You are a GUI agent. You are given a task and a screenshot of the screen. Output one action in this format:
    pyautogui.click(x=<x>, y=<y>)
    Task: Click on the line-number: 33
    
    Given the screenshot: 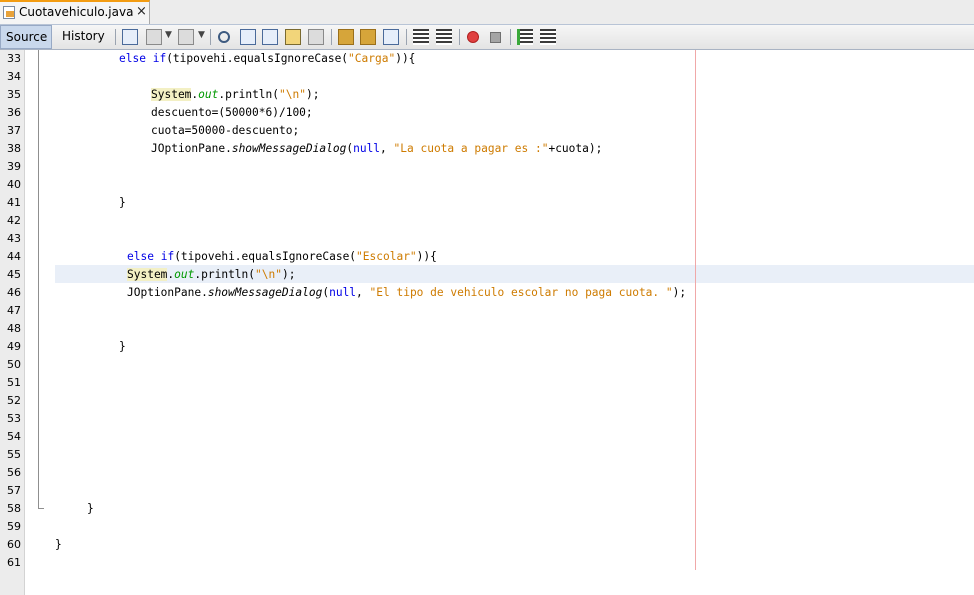 What is the action you would take?
    pyautogui.click(x=14, y=58)
    